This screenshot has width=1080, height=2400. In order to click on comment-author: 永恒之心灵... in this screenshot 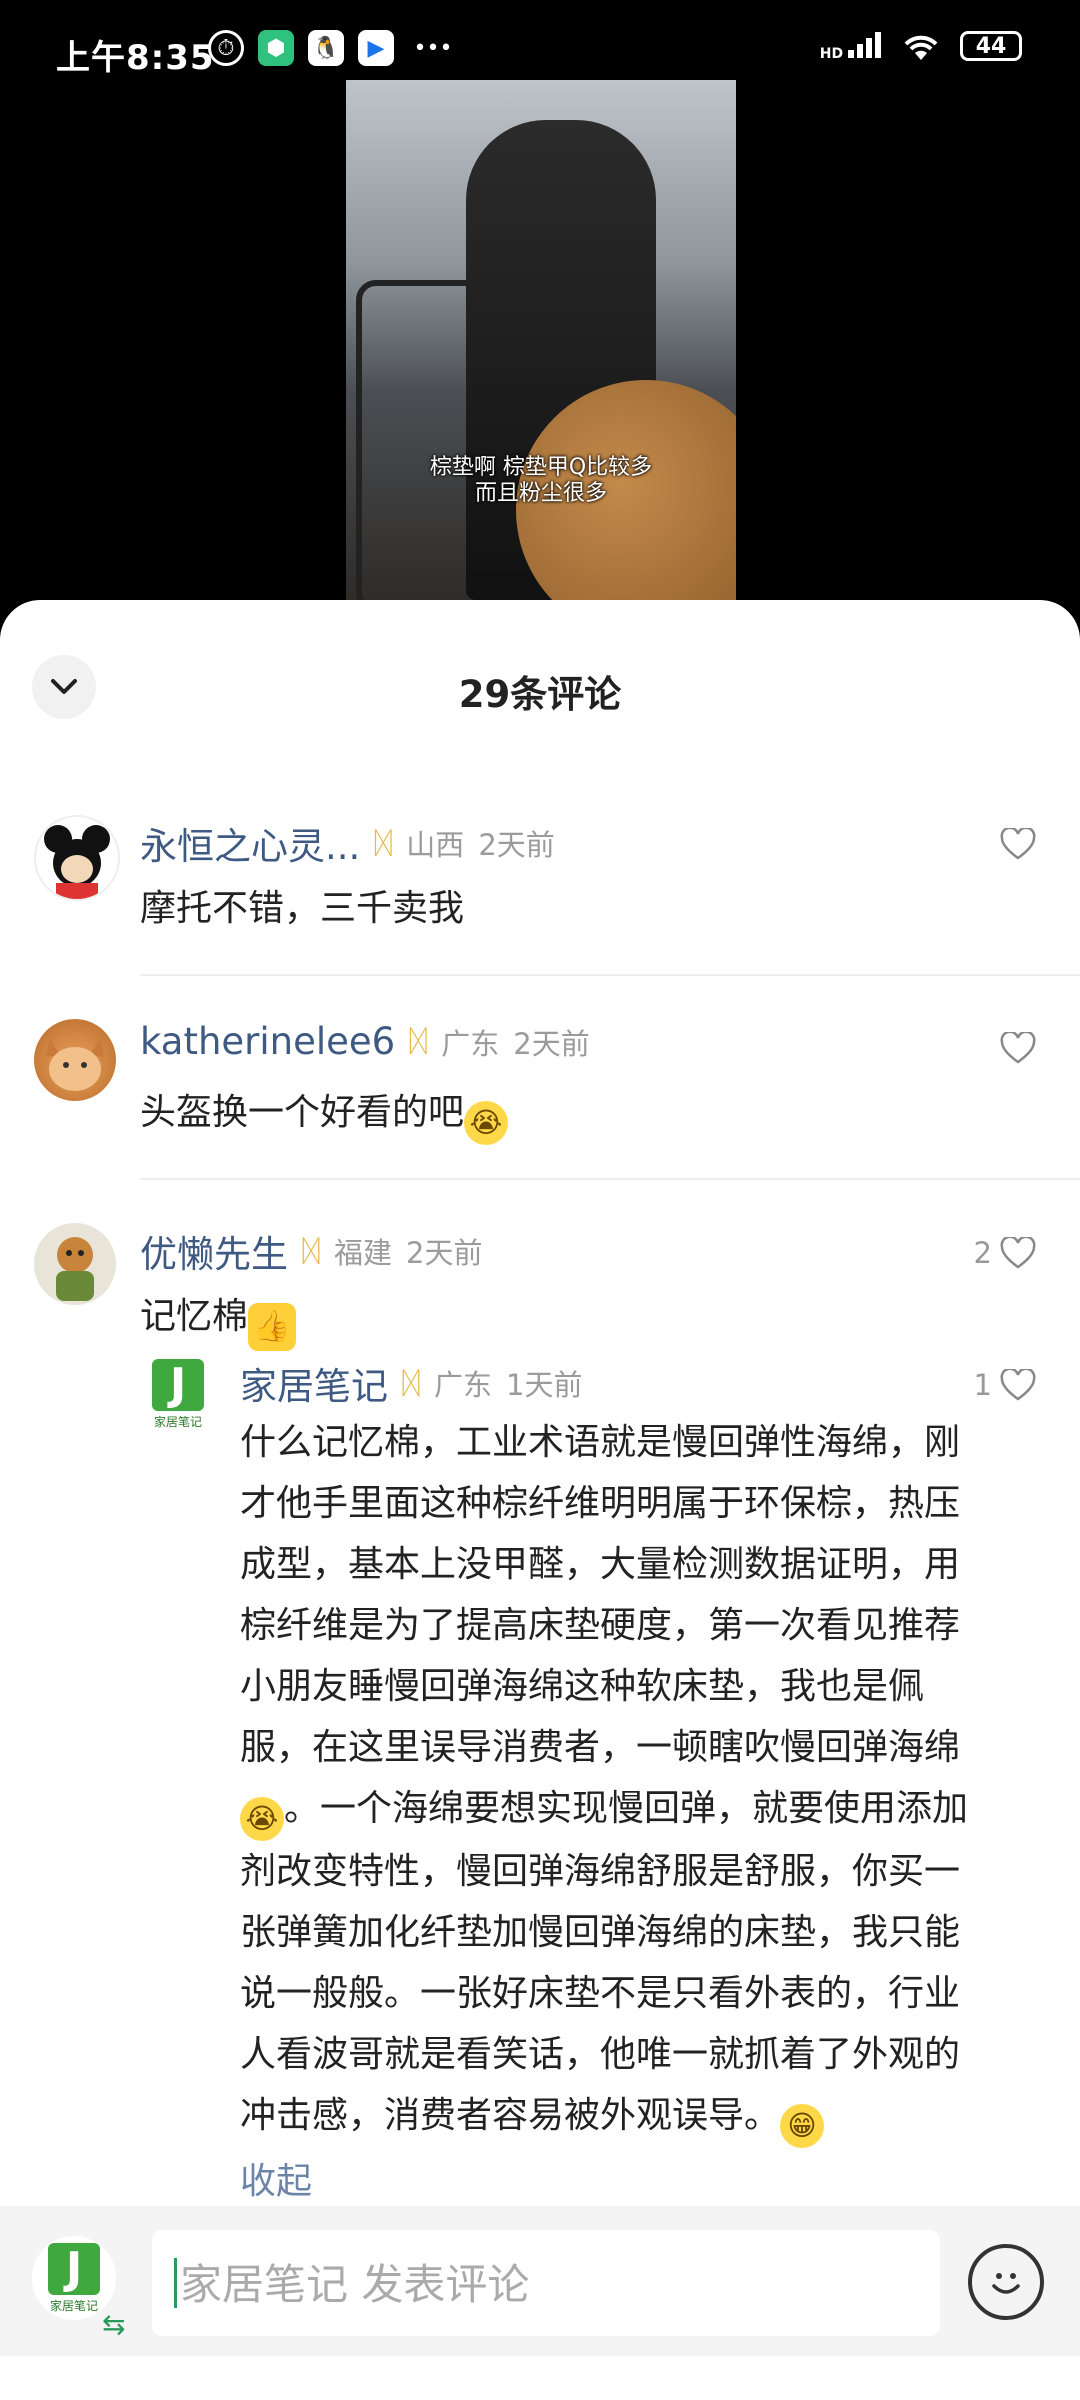, I will do `click(250, 843)`.